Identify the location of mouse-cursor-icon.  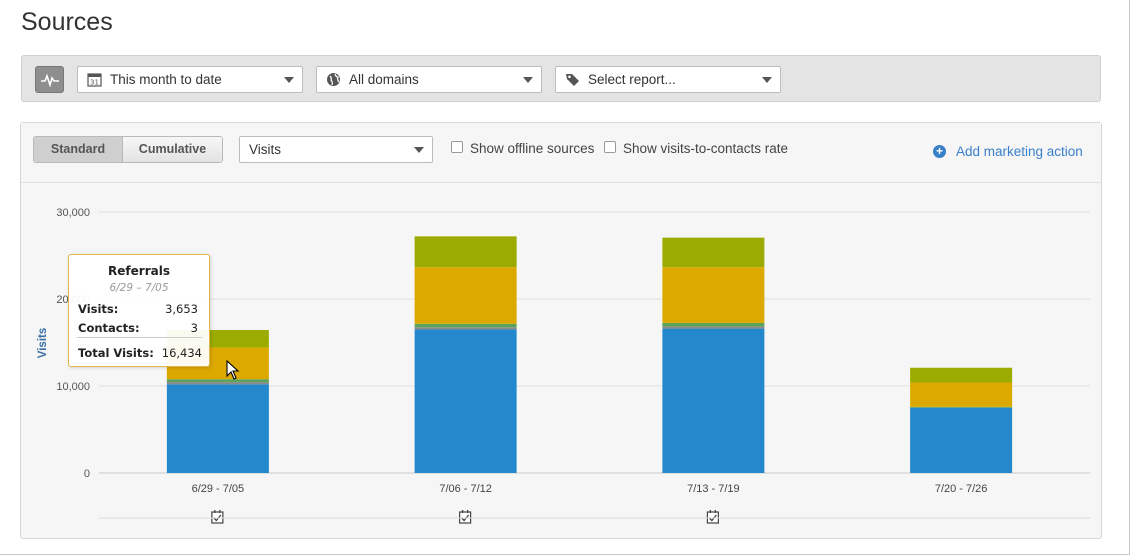
(233, 370).